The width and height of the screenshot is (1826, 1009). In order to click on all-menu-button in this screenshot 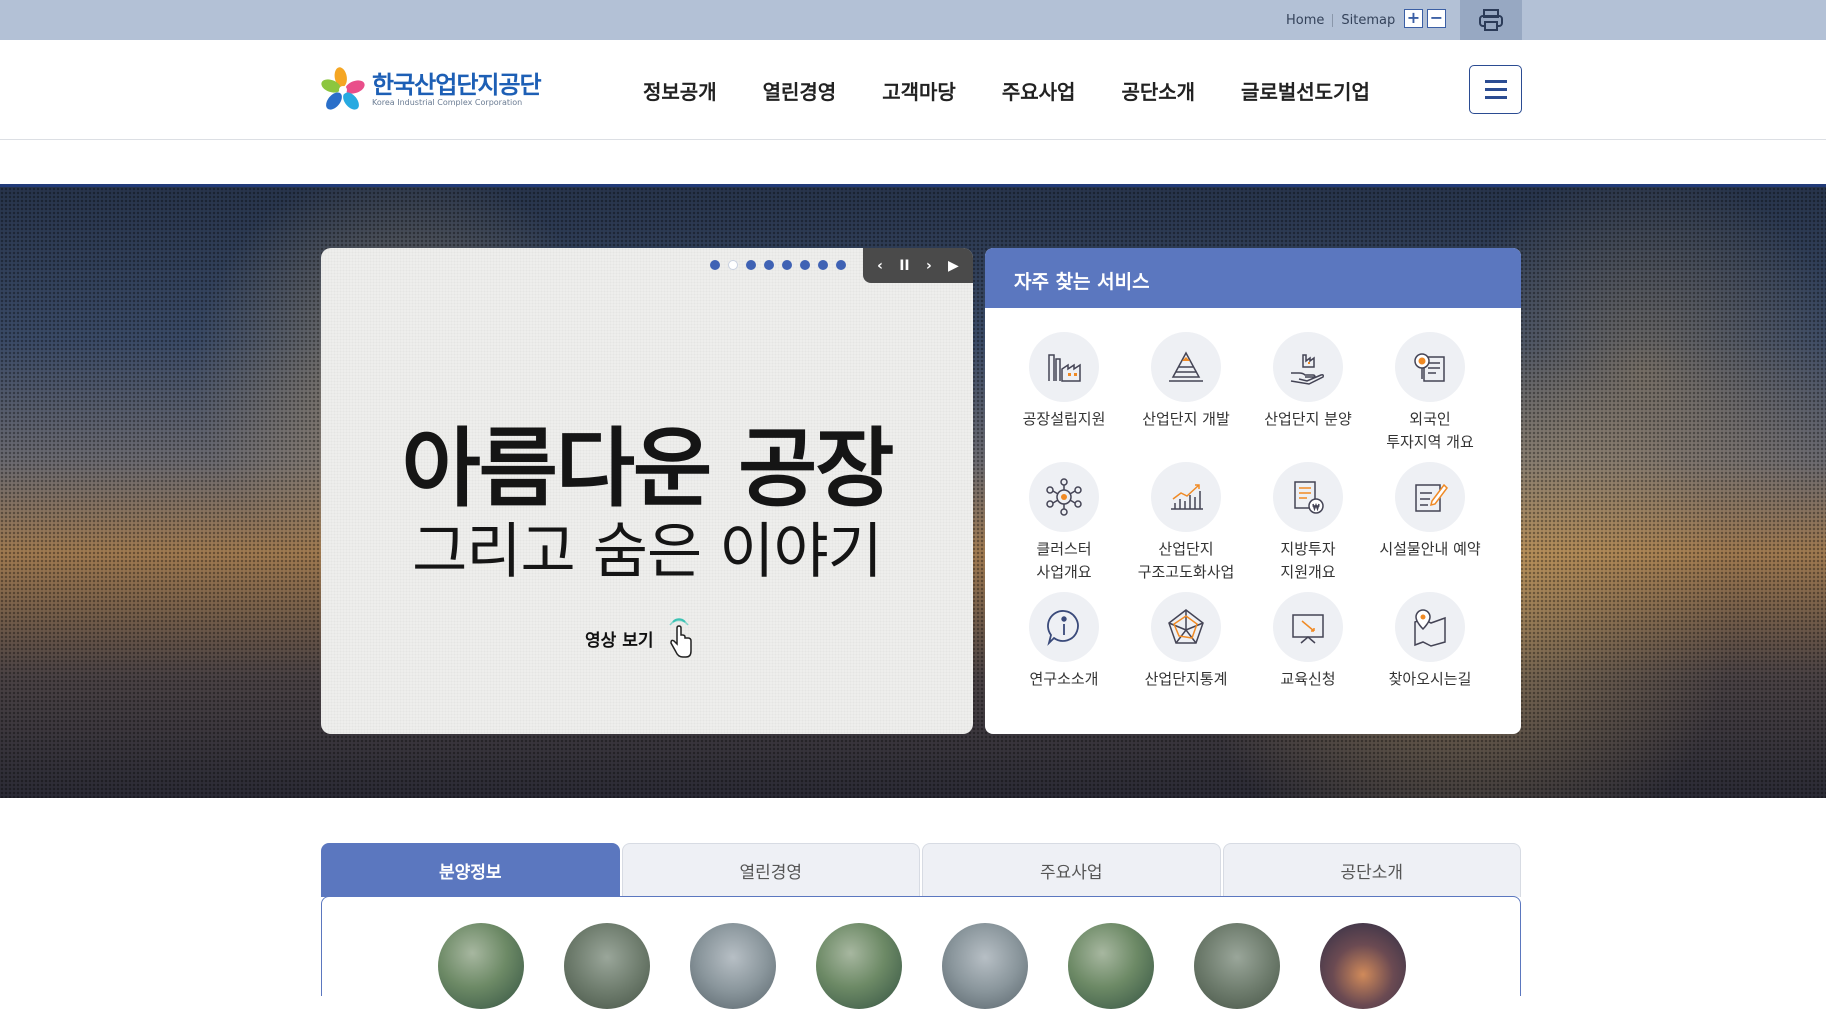, I will do `click(1495, 89)`.